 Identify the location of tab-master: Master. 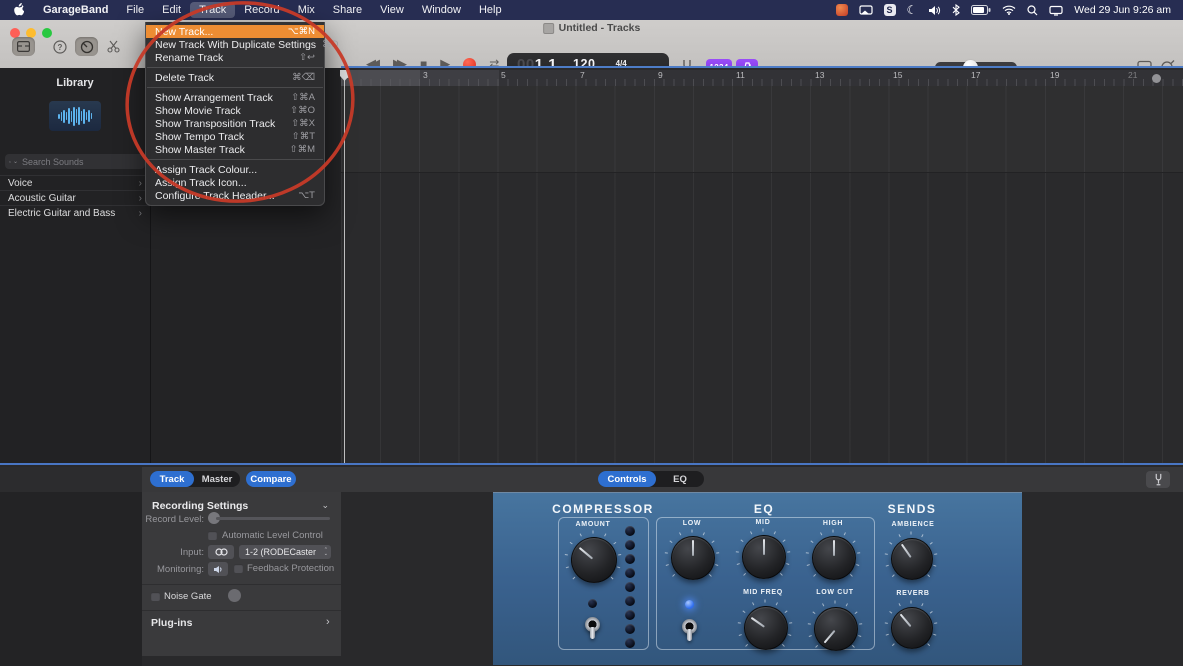
(217, 479).